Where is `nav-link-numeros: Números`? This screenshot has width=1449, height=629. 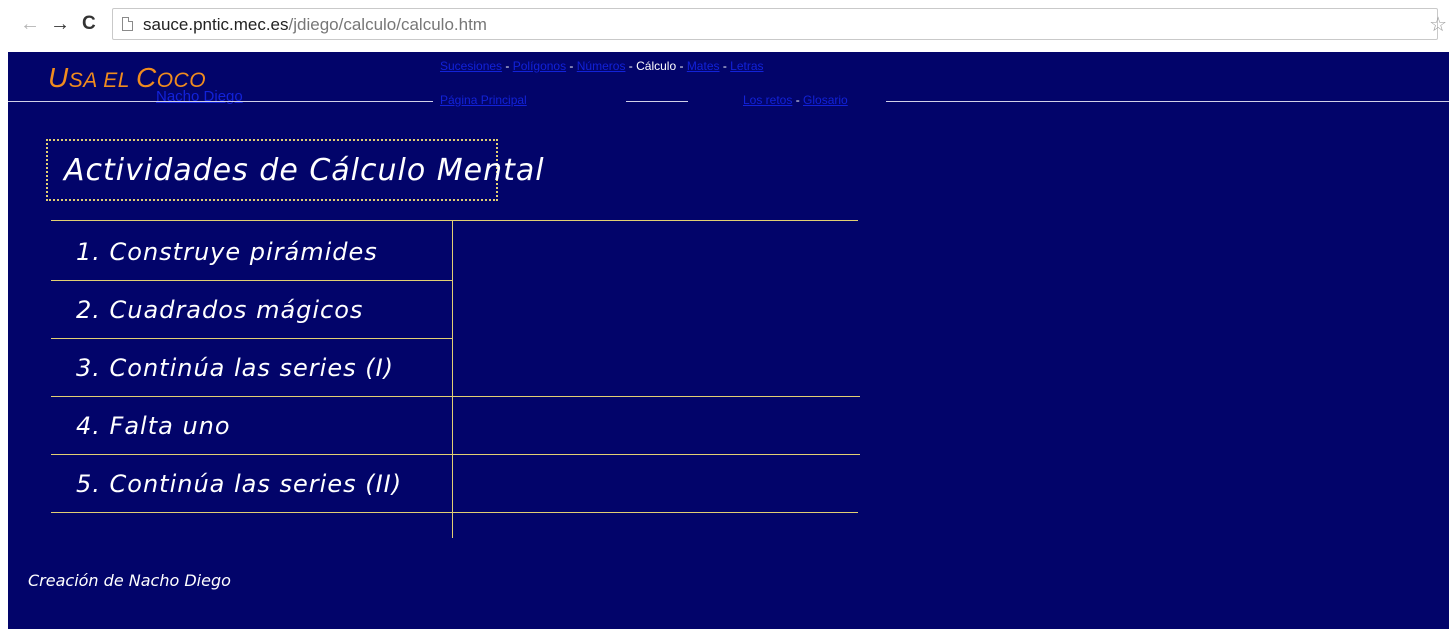 nav-link-numeros: Números is located at coordinates (601, 66).